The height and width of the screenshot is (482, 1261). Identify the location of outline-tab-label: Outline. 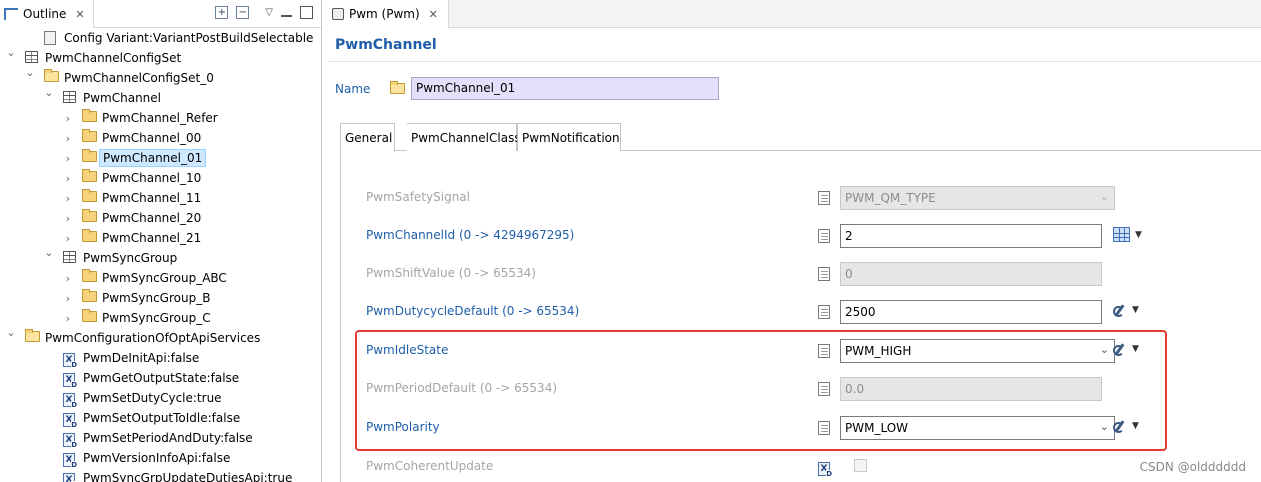
(45, 14).